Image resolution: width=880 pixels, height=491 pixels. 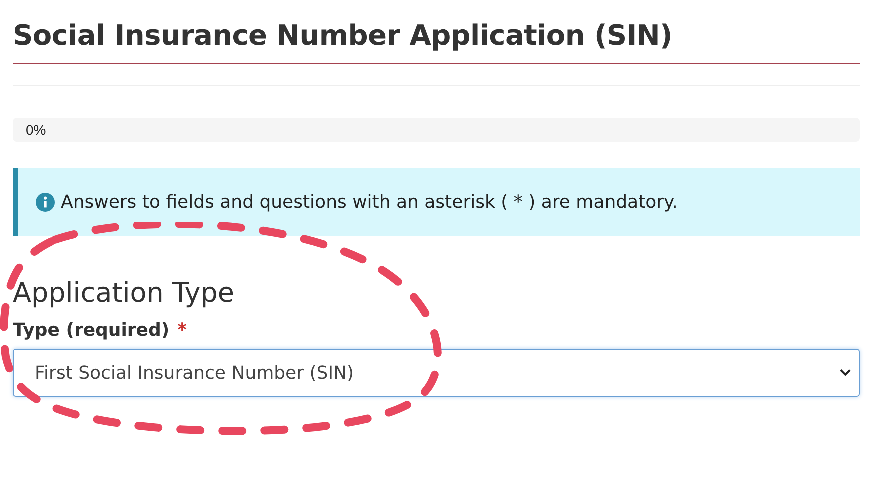 I want to click on required-mark: *, so click(x=183, y=330).